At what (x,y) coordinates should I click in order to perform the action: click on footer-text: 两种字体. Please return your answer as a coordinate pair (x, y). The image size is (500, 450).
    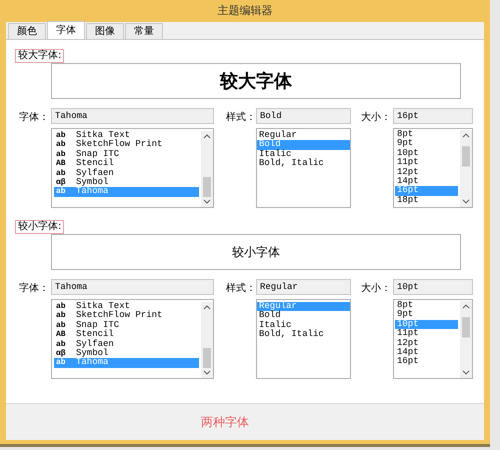
    Looking at the image, I should click on (225, 422).